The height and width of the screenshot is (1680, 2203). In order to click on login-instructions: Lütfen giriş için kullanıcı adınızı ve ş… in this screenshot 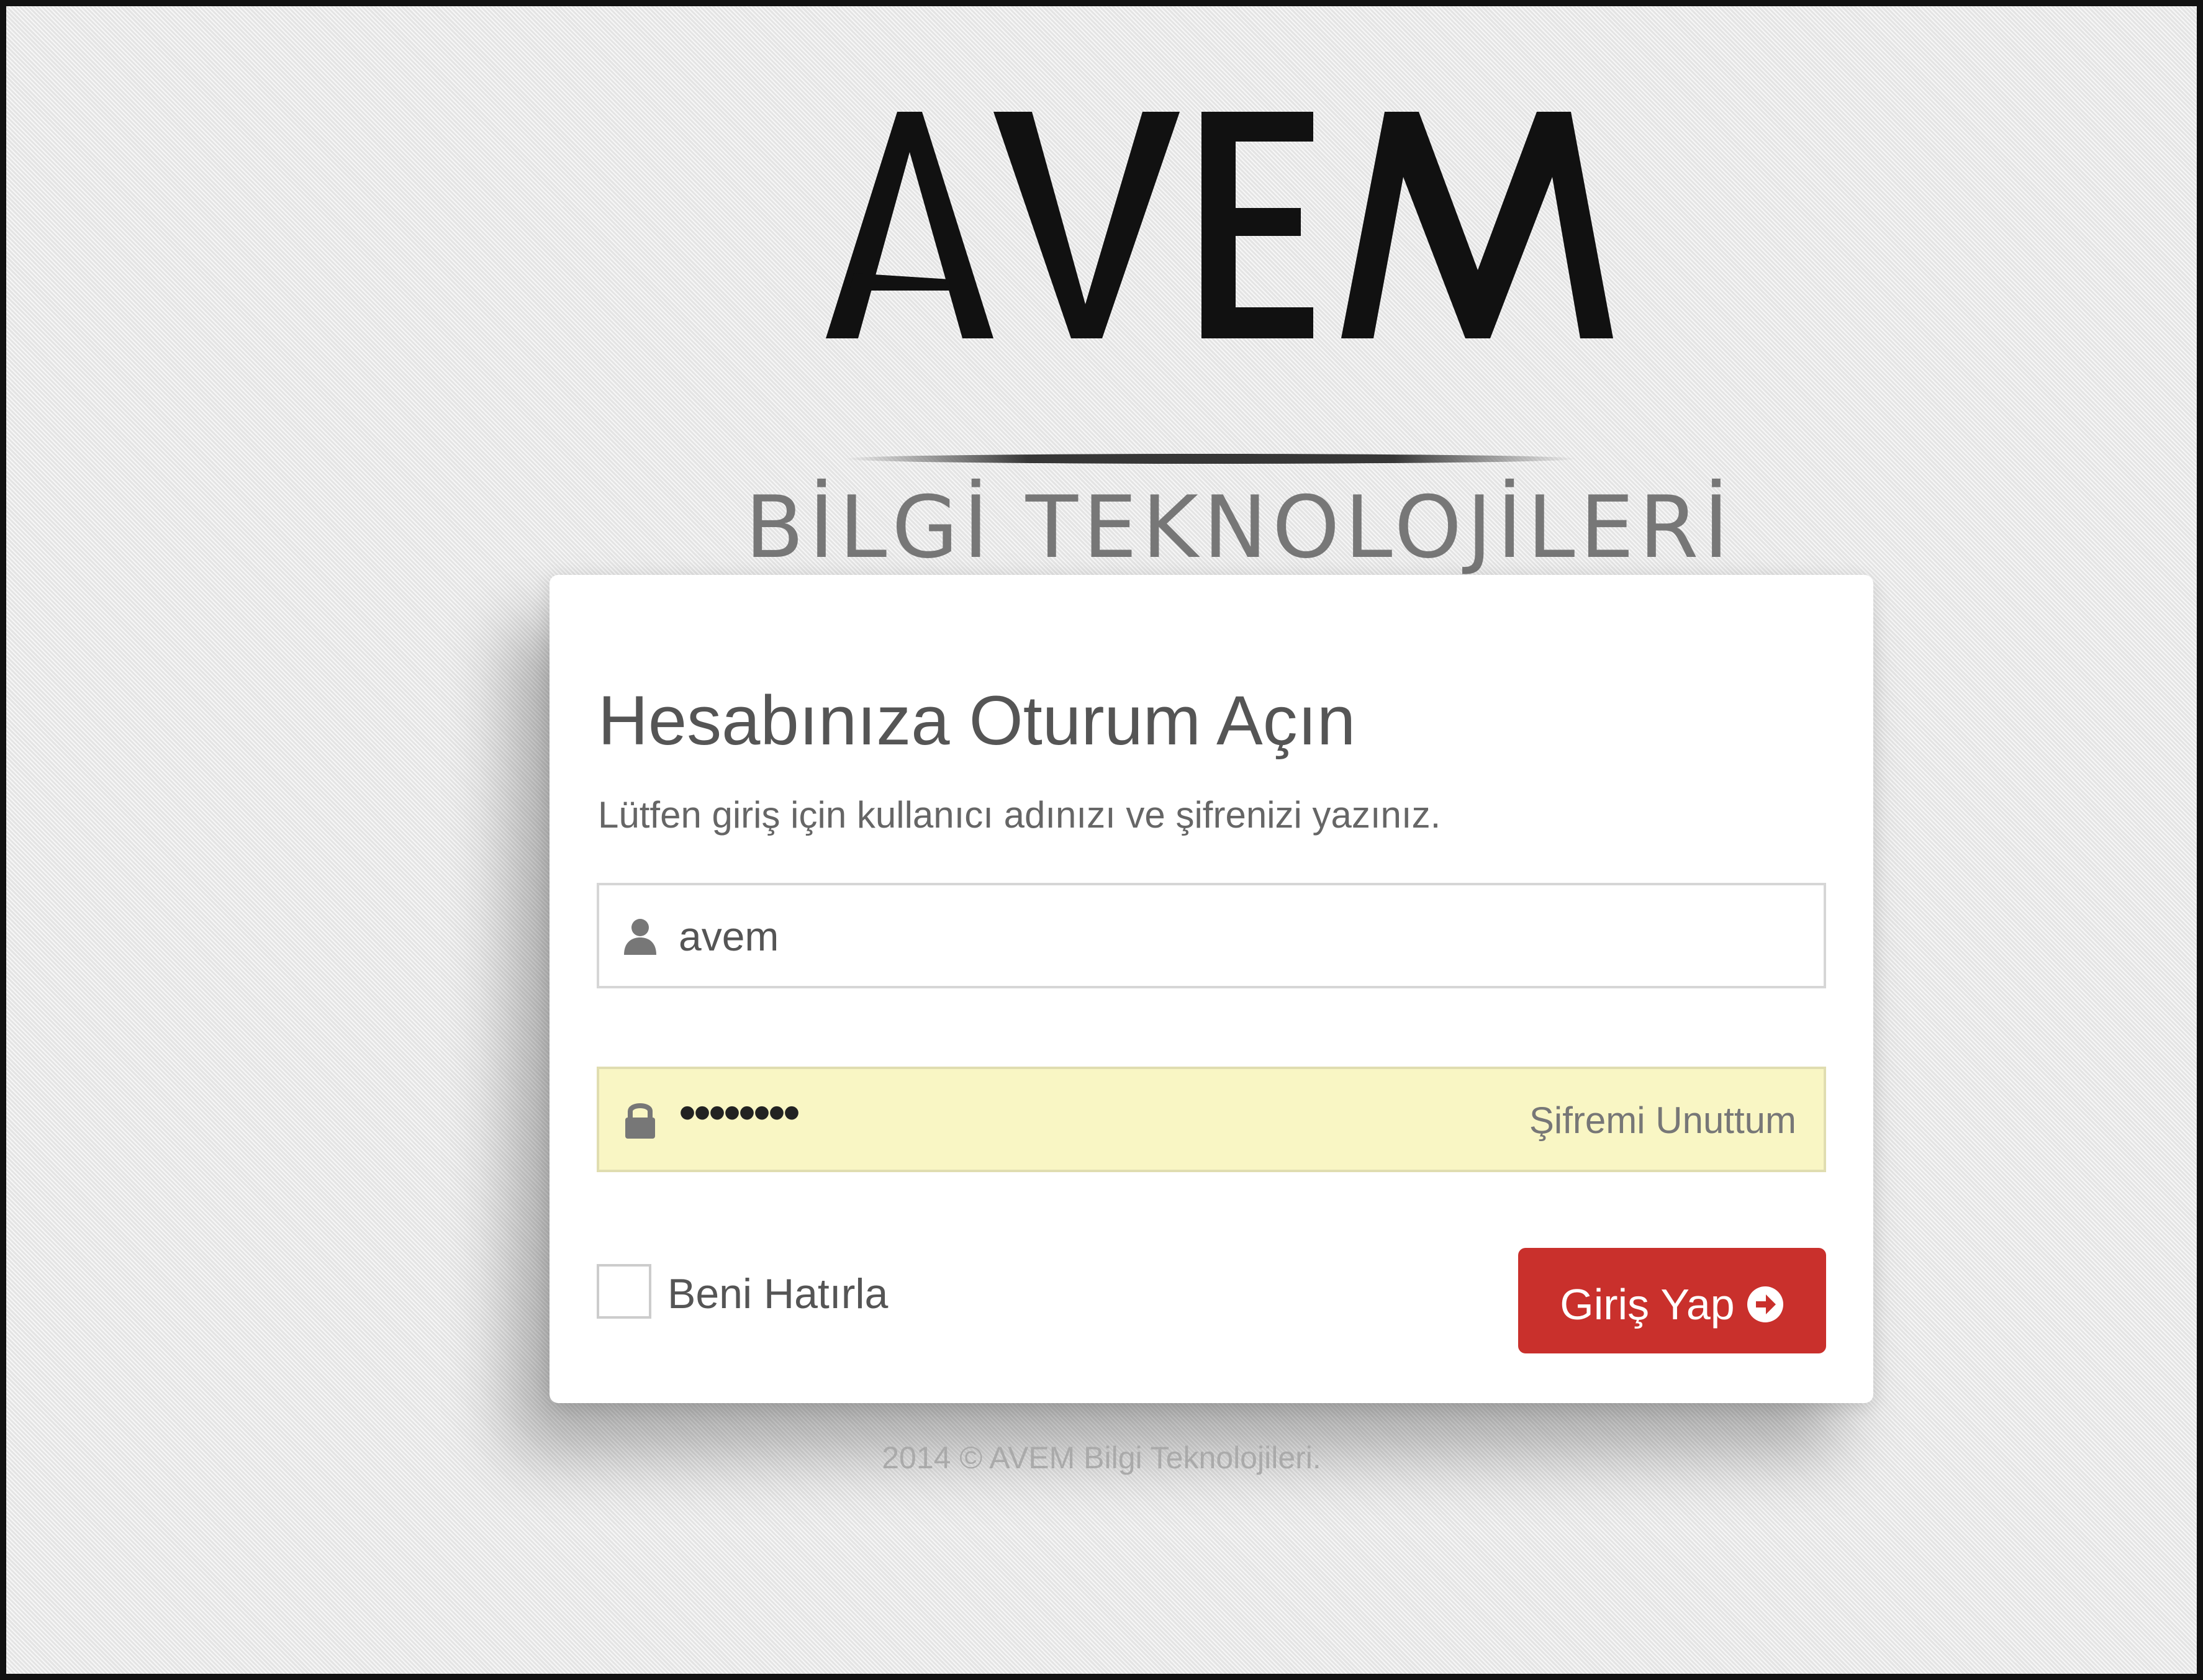, I will do `click(1019, 815)`.